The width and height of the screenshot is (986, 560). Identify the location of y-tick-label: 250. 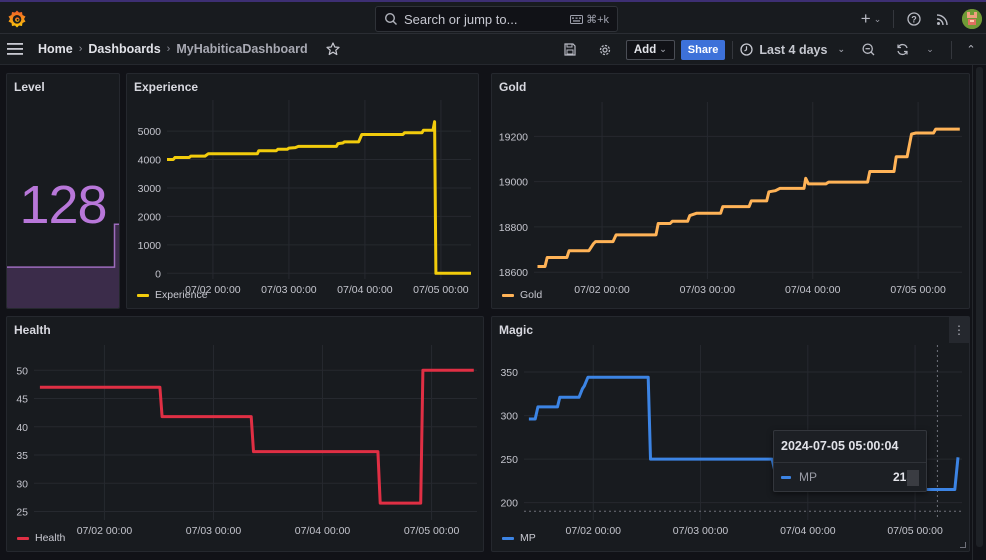
(509, 460).